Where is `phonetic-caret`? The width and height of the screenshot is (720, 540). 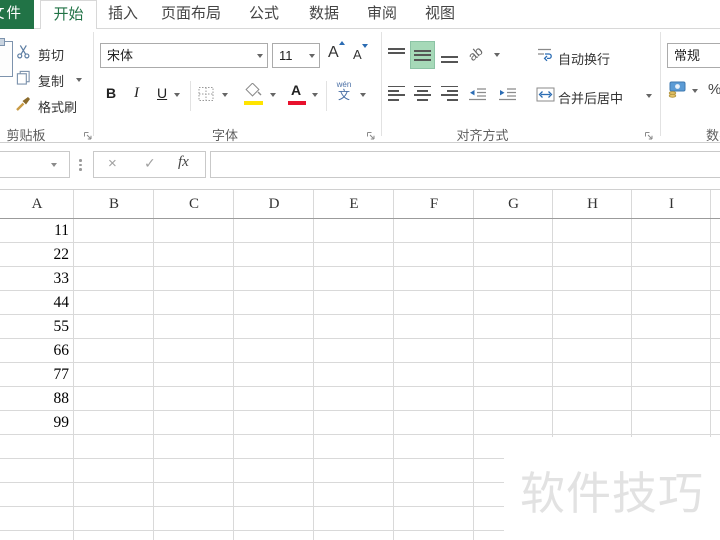 phonetic-caret is located at coordinates (363, 95).